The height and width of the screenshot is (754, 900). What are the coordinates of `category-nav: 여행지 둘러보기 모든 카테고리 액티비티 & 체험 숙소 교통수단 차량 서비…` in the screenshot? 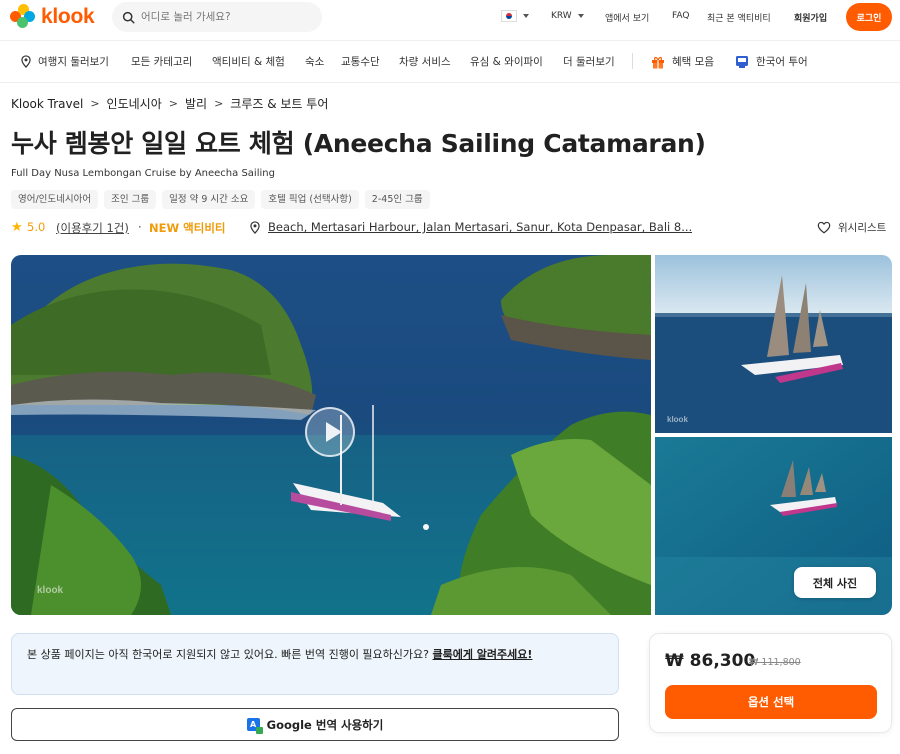 It's located at (450, 61).